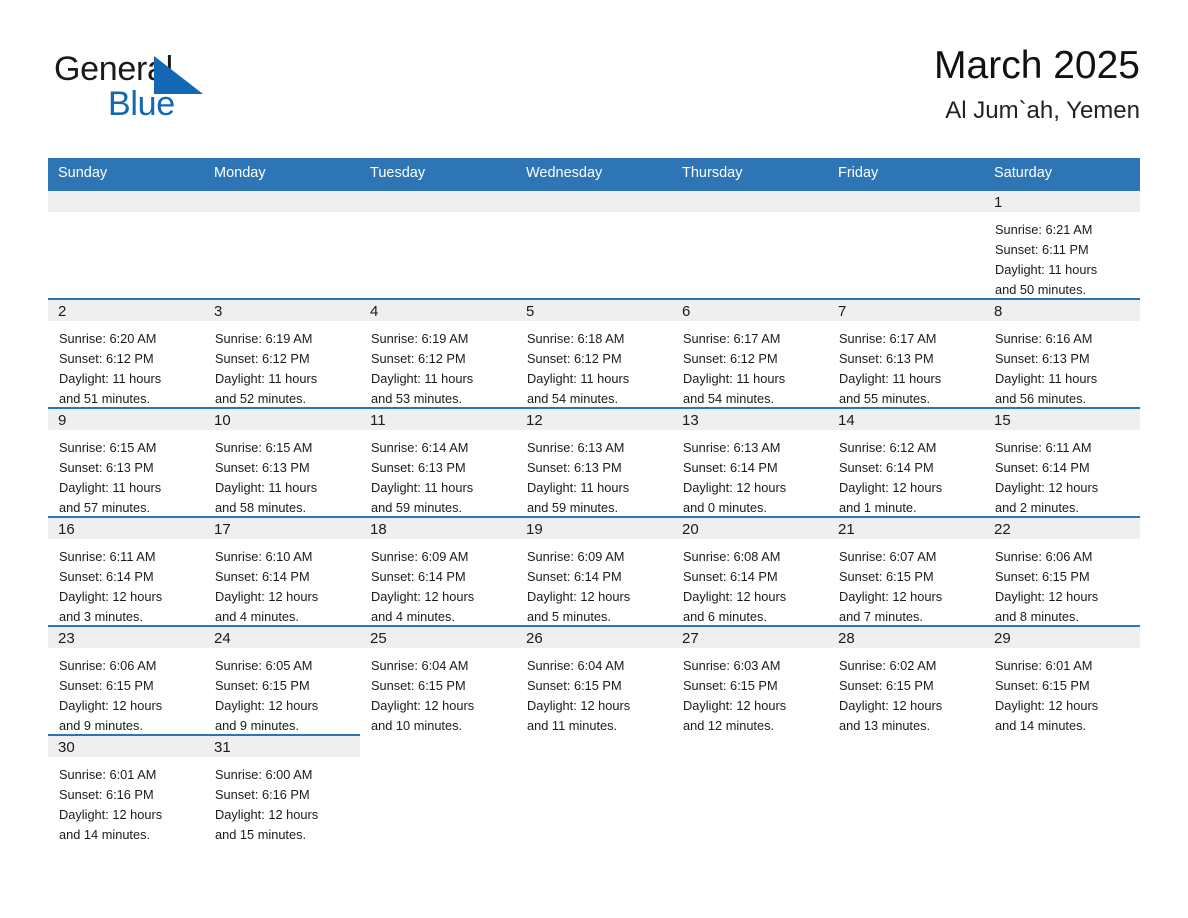  What do you see at coordinates (1037, 616) in the screenshot?
I see `daylight-text-line2: and 8 minutes.` at bounding box center [1037, 616].